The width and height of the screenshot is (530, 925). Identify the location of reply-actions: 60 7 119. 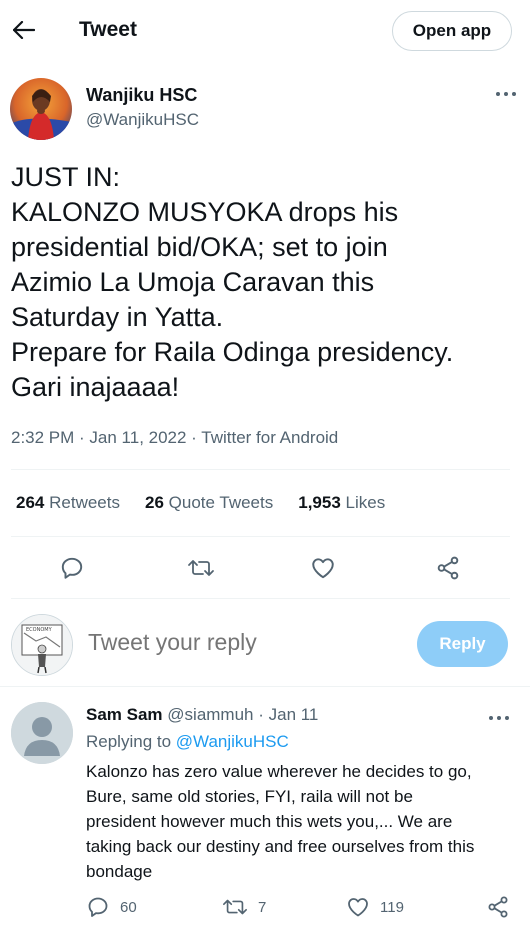
(265, 907).